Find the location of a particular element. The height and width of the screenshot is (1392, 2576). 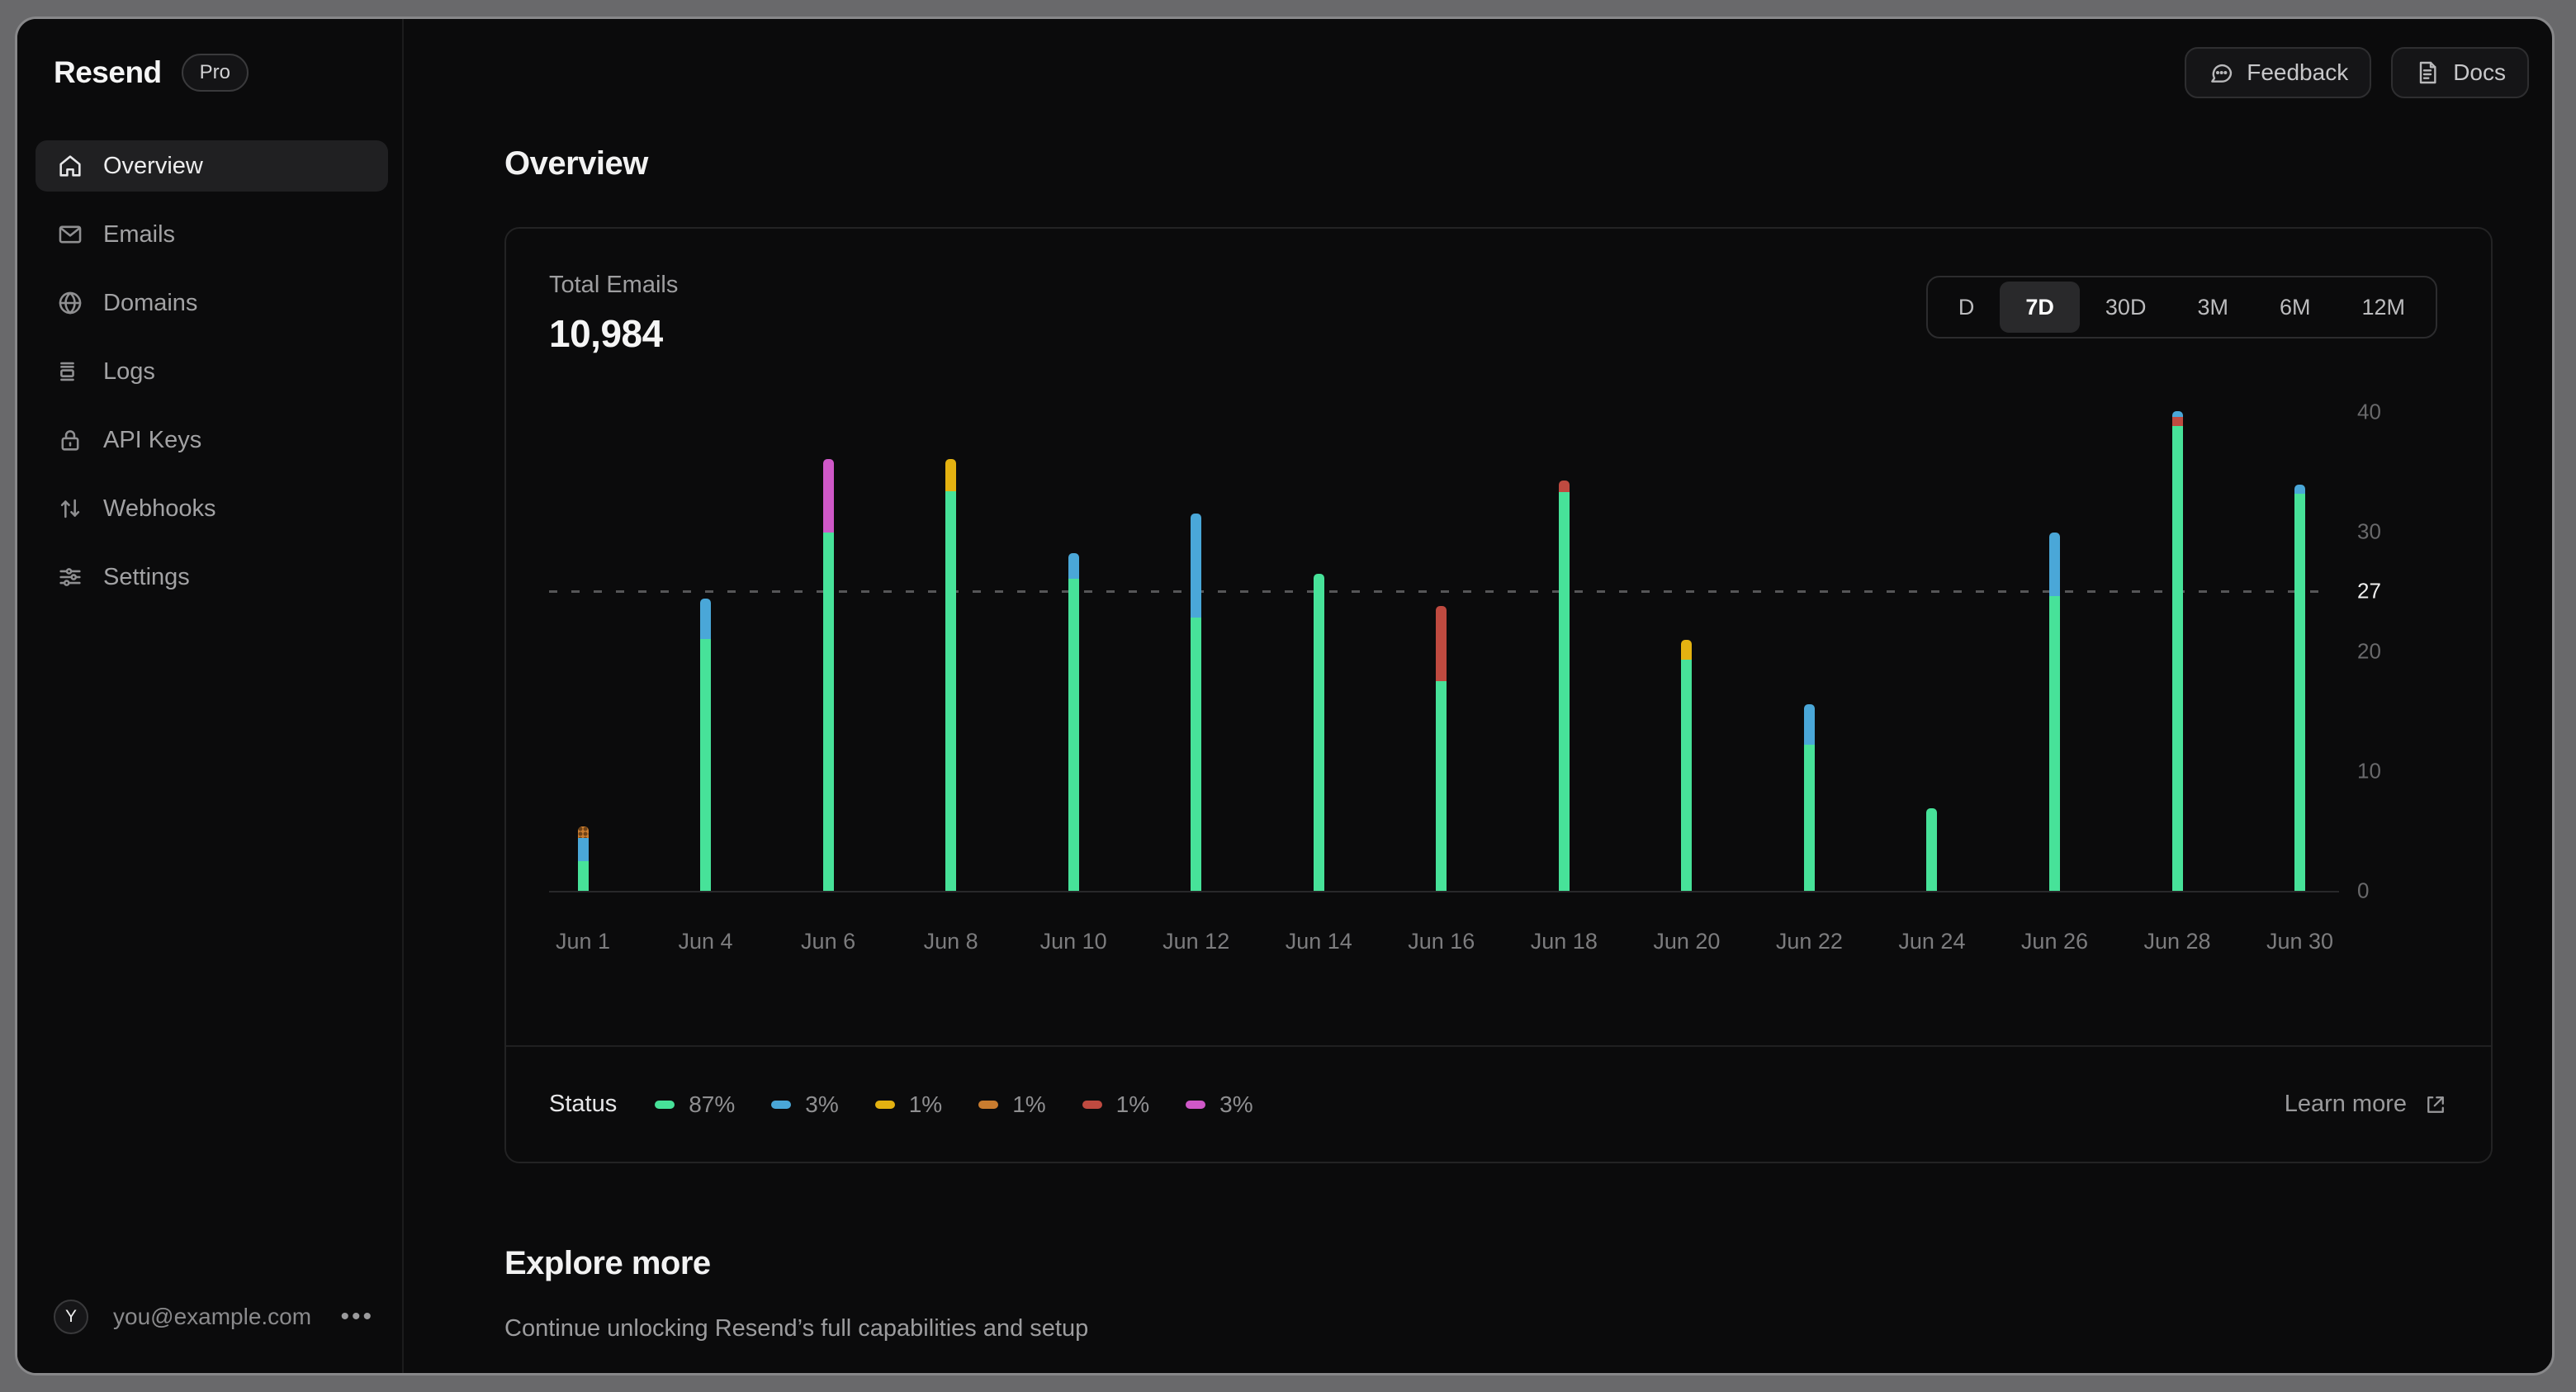

legend: 87% 3% 1% 1% 1% 3% is located at coordinates (1469, 1104).